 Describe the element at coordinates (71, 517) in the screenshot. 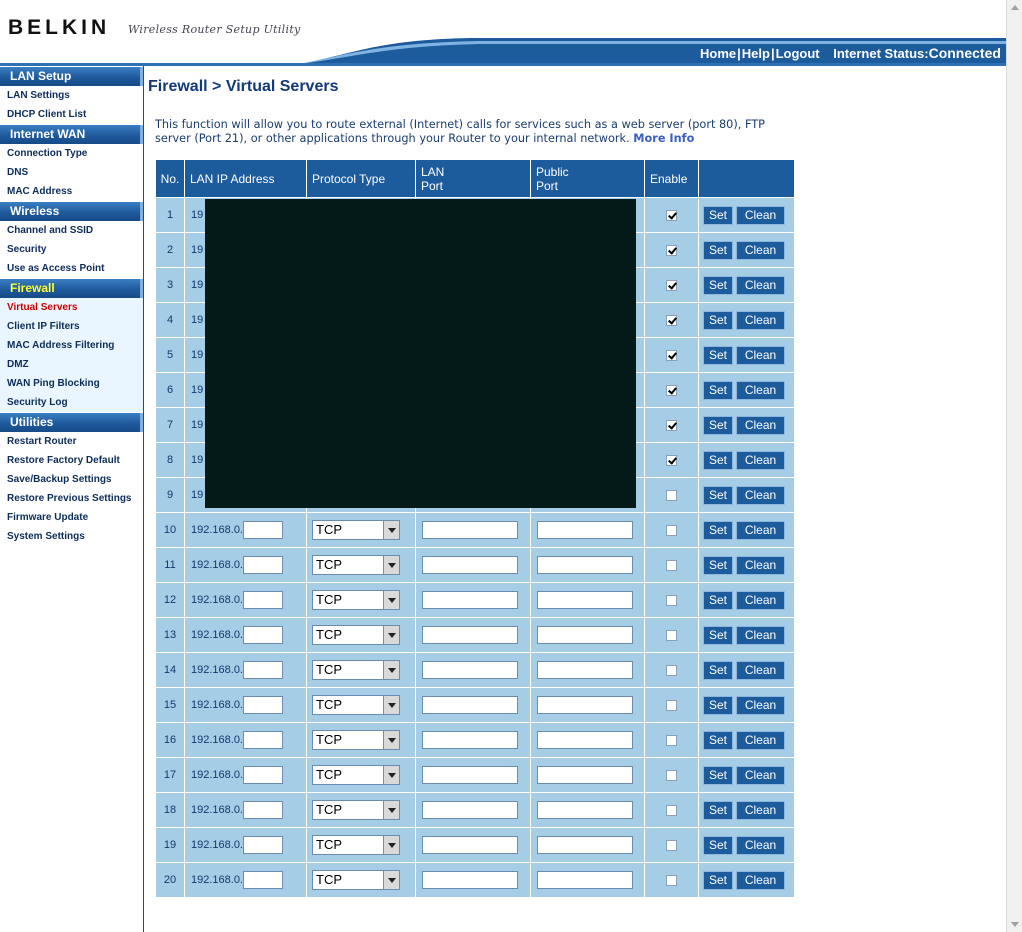

I see `sidebar-item-firmware-update: Firmware Update` at that location.